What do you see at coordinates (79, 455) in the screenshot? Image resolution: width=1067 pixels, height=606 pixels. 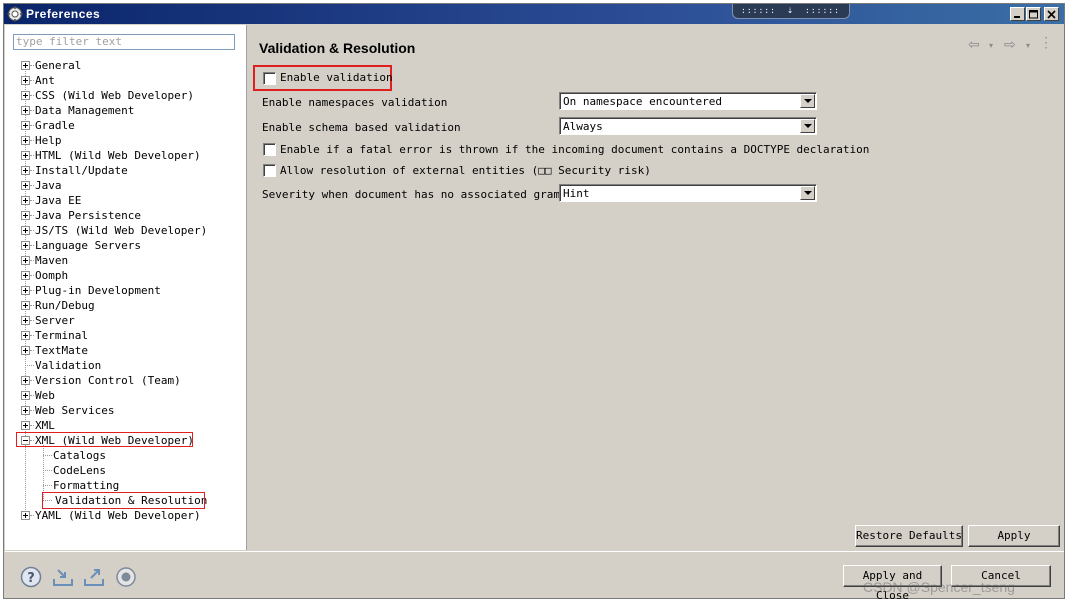 I see `tree-item: Catalogs` at bounding box center [79, 455].